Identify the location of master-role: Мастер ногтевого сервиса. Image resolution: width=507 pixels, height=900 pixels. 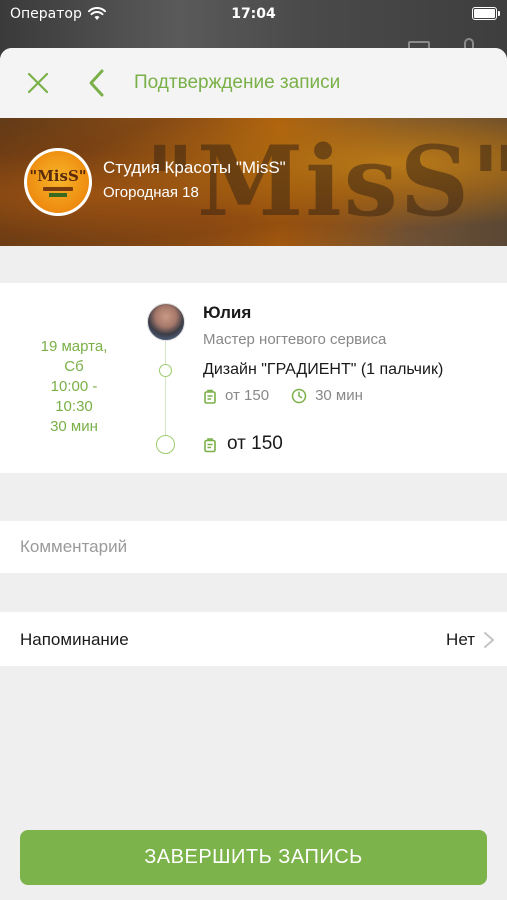
(295, 339).